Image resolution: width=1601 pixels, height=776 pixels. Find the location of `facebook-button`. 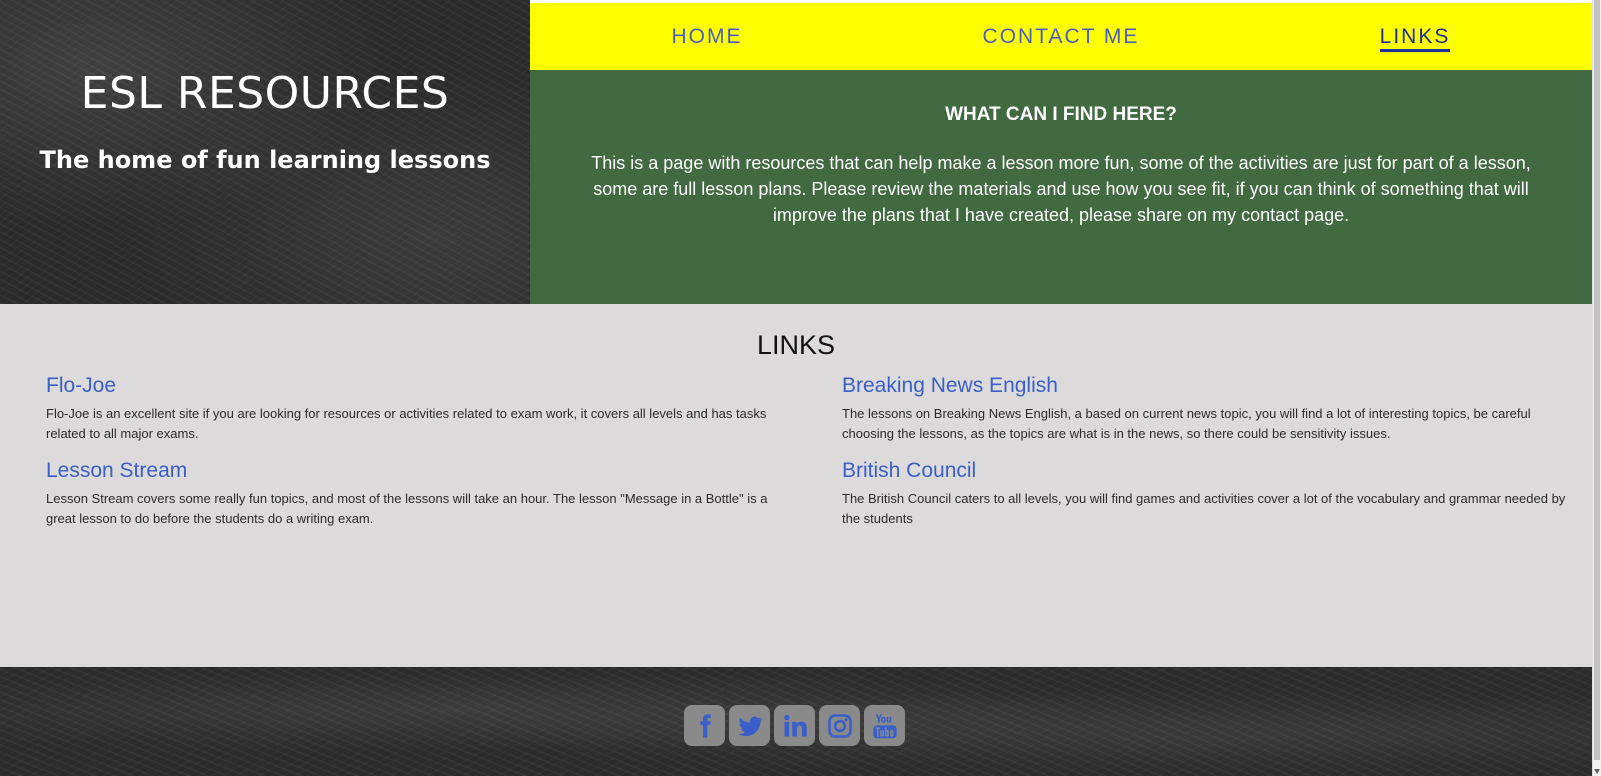

facebook-button is located at coordinates (704, 725).